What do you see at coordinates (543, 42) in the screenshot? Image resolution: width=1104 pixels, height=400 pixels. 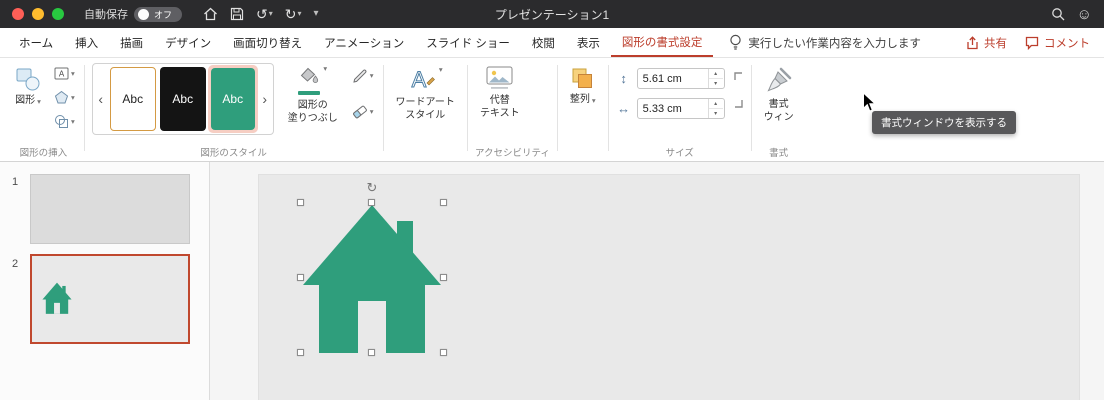 I see `tab-review: 校閲` at bounding box center [543, 42].